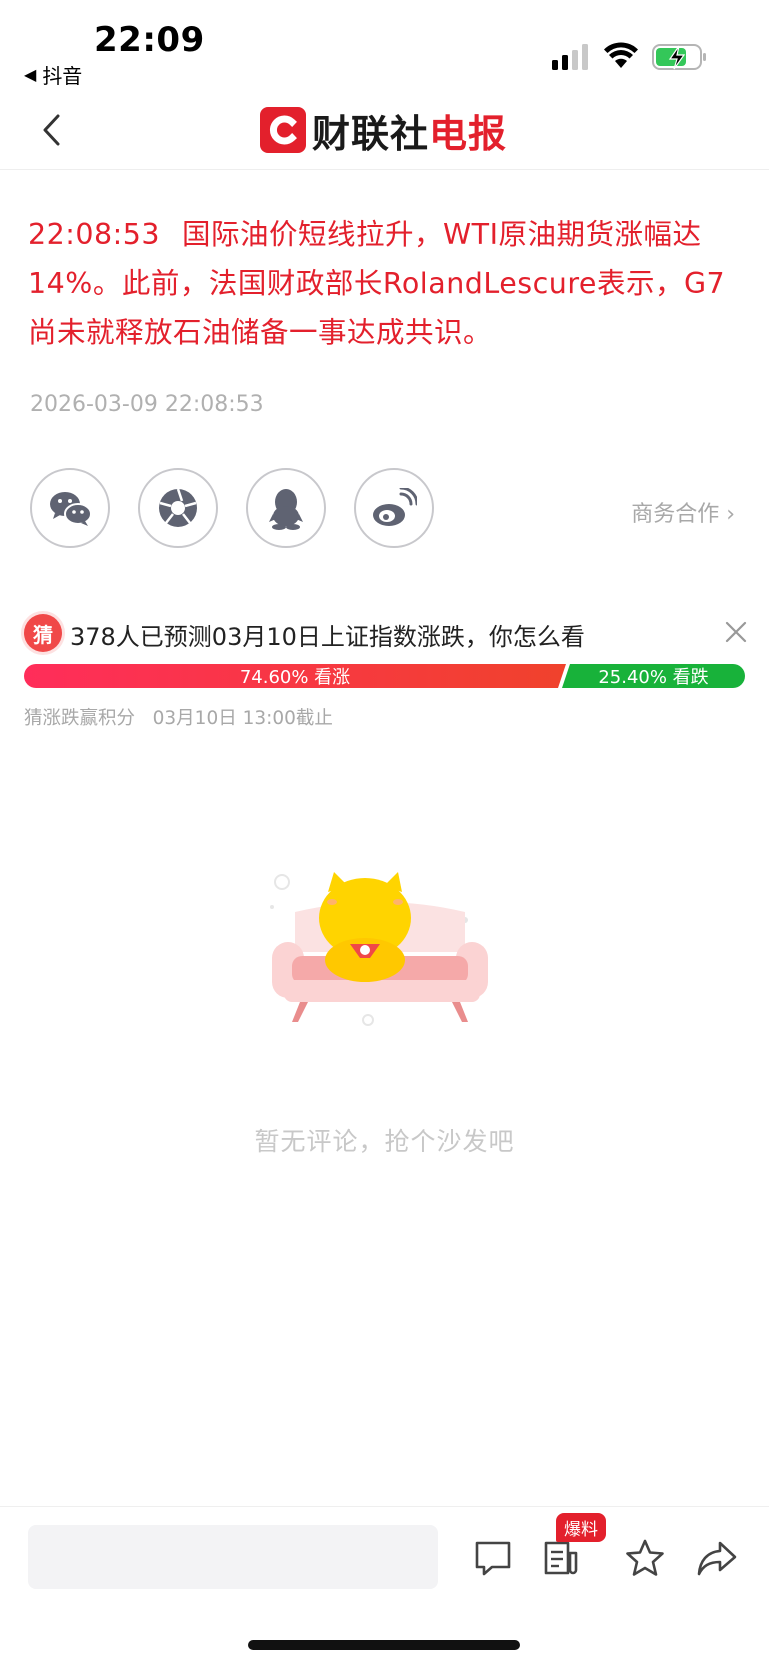  What do you see at coordinates (621, 55) in the screenshot?
I see `wifi-icon` at bounding box center [621, 55].